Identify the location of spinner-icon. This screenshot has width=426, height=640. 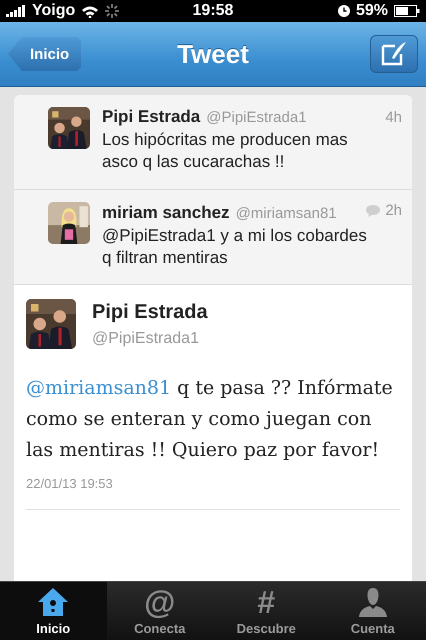
(112, 11).